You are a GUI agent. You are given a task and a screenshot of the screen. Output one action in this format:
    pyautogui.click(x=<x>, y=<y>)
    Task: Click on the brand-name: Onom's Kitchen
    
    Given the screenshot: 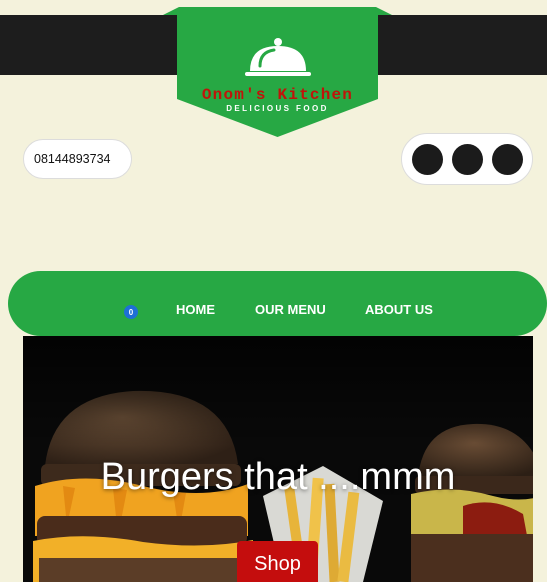 What is the action you would take?
    pyautogui.click(x=277, y=95)
    